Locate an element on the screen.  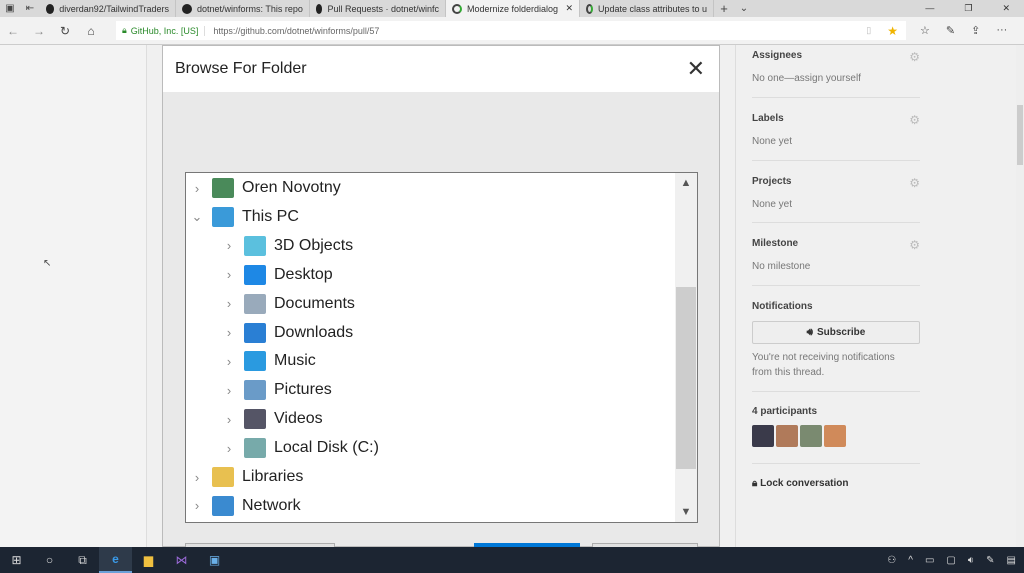
close-tab-icon: ✕ is located at coordinates (569, 8).